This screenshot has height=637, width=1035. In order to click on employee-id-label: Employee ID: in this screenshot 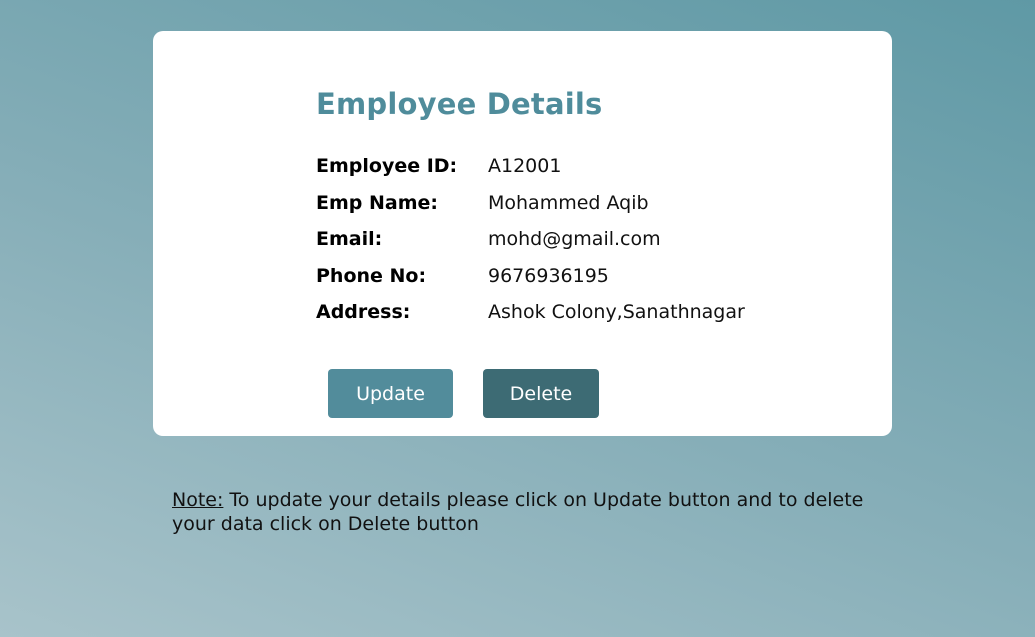, I will do `click(387, 166)`.